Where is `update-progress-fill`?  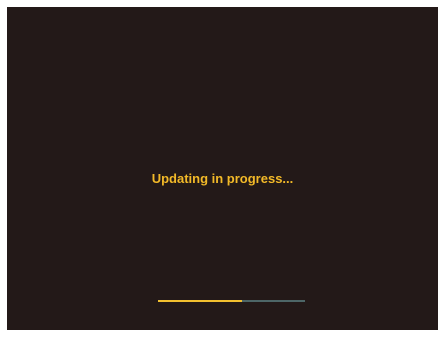 update-progress-fill is located at coordinates (200, 301).